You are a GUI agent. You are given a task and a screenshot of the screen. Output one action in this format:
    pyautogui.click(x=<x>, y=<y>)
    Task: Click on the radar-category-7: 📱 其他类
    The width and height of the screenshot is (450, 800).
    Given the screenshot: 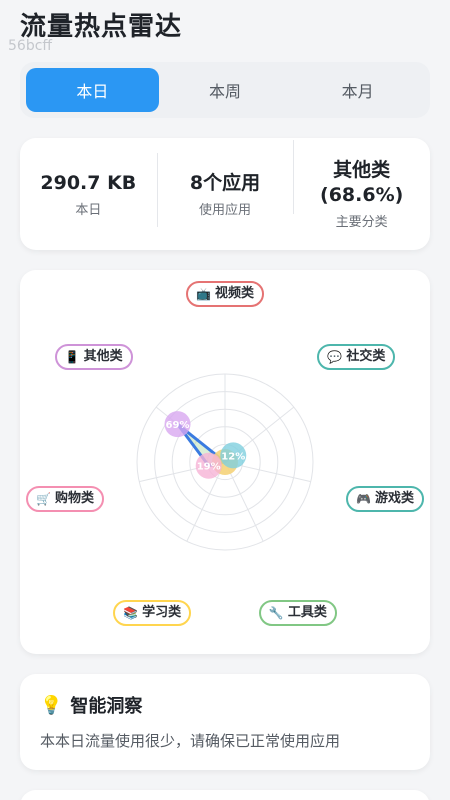 What is the action you would take?
    pyautogui.click(x=93, y=357)
    